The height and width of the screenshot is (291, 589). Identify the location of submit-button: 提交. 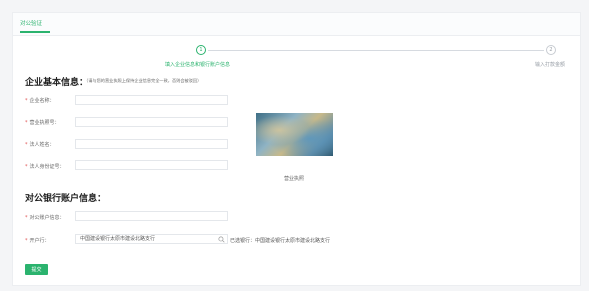
(36, 269).